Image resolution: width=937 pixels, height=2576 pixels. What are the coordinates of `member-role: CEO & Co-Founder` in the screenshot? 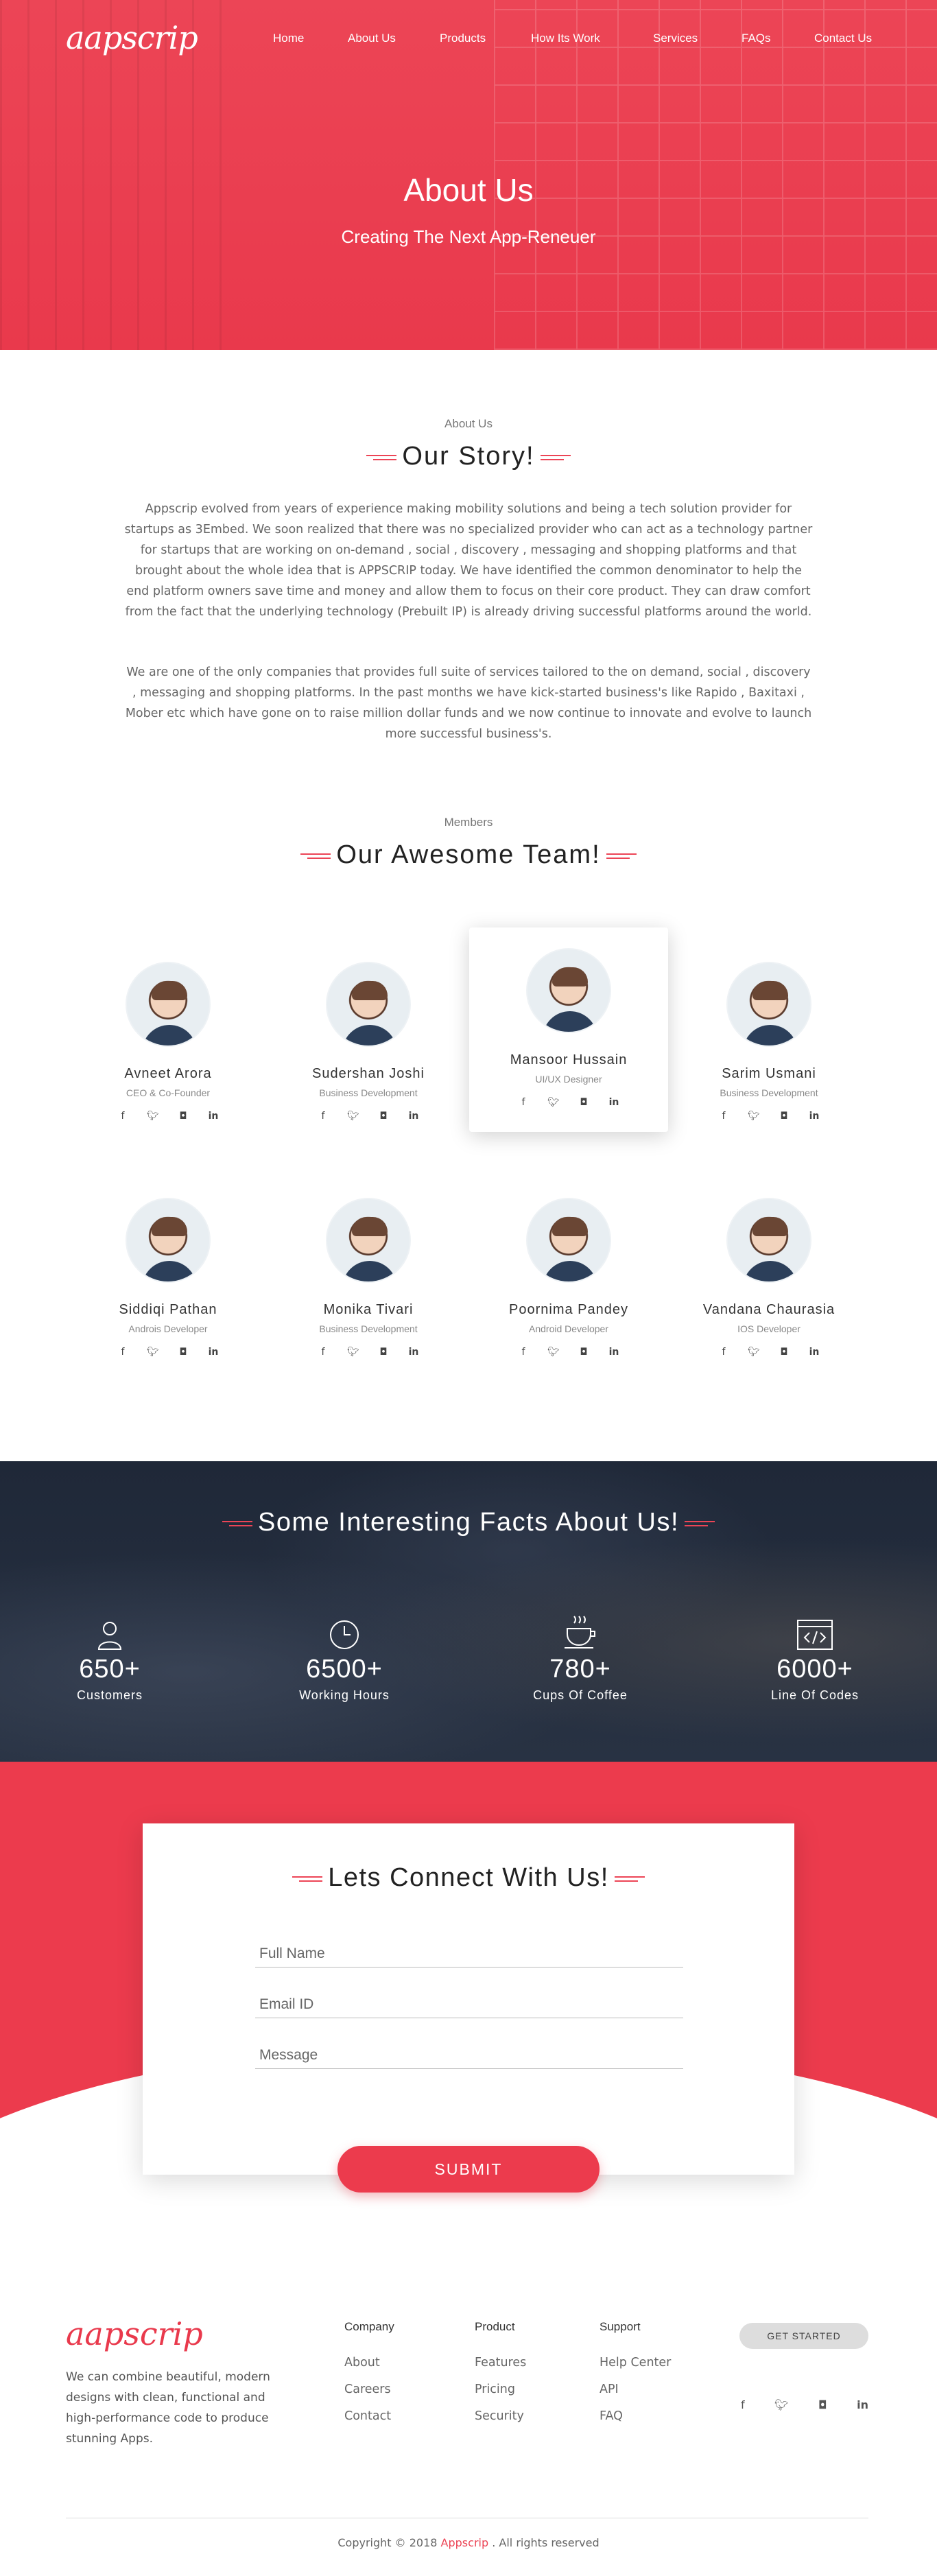 It's located at (168, 1092).